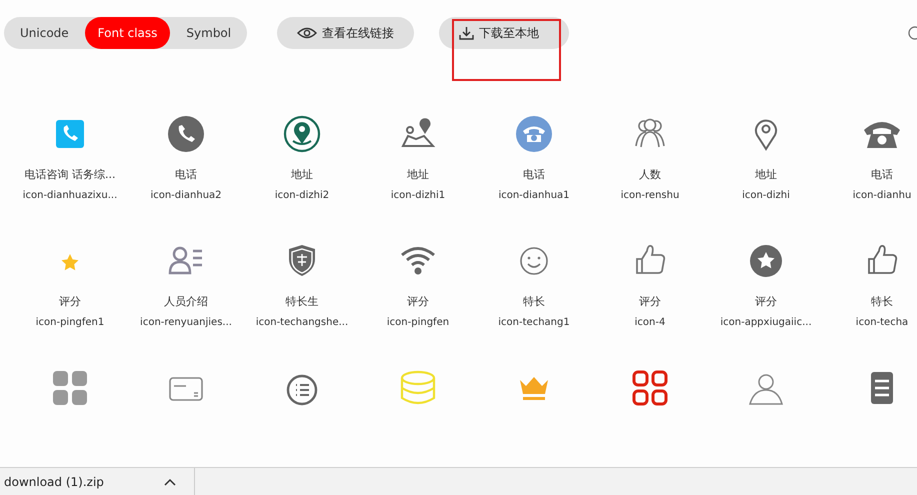 Image resolution: width=917 pixels, height=495 pixels. What do you see at coordinates (466, 33) in the screenshot?
I see `download-icon` at bounding box center [466, 33].